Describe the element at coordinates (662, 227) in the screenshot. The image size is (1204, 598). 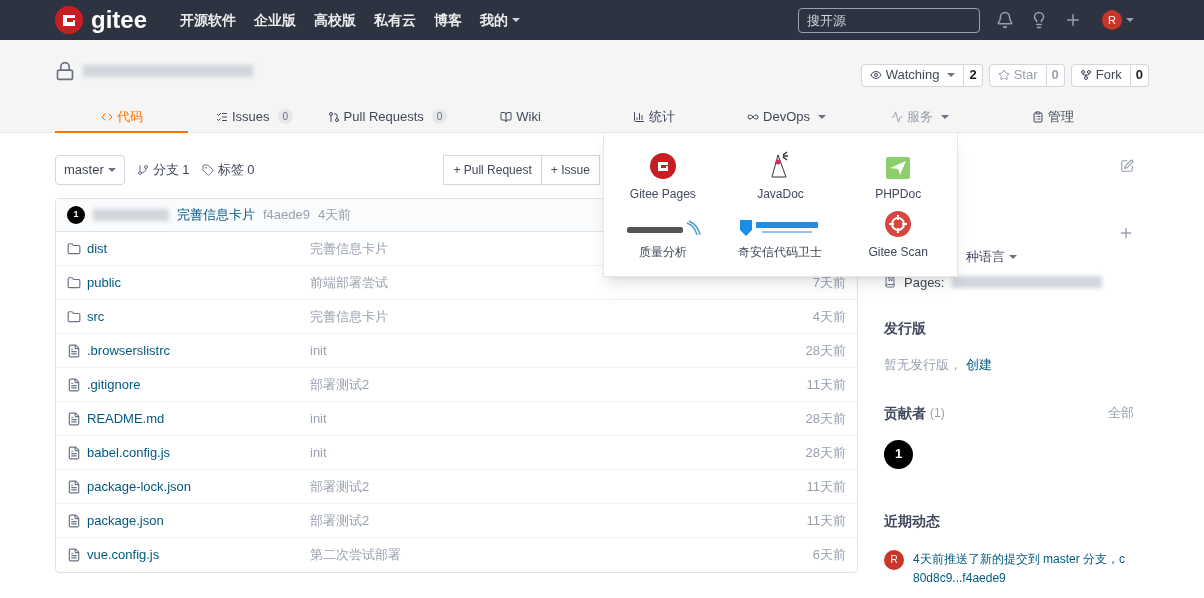
I see `sonar-logo-icon` at that location.